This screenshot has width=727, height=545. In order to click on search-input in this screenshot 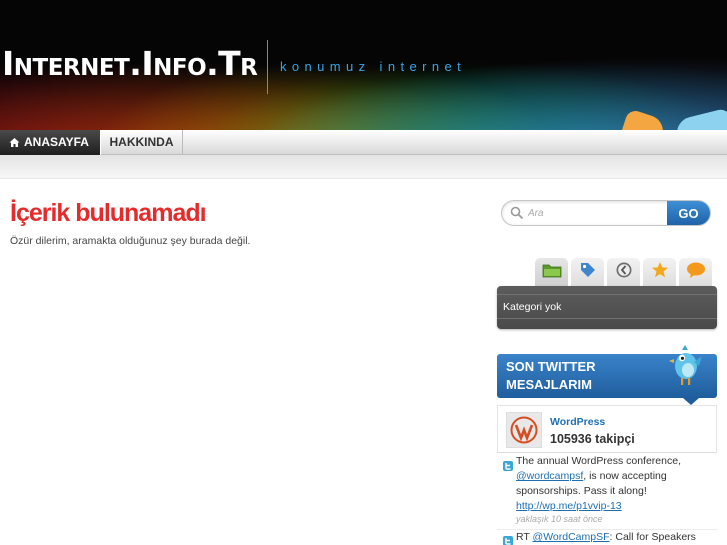, I will do `click(598, 213)`.